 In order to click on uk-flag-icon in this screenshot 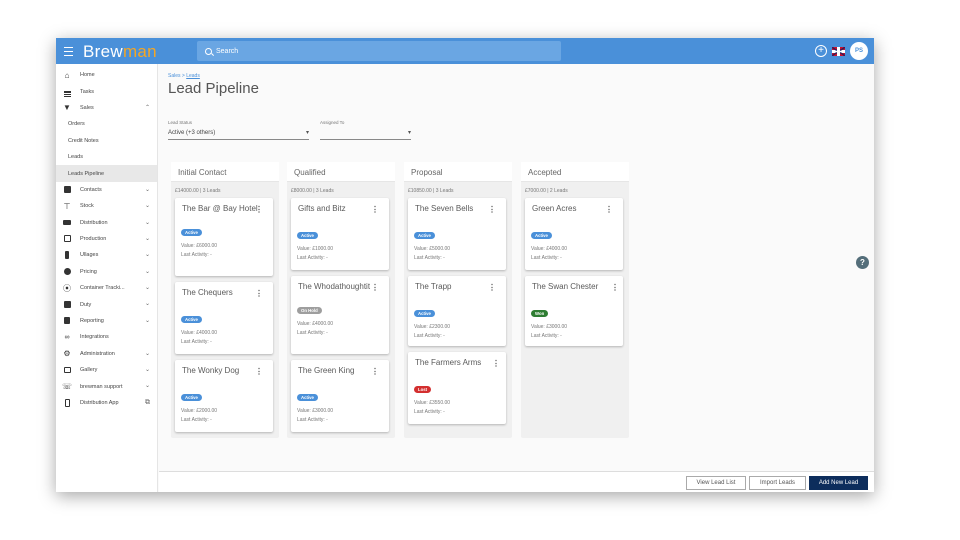, I will do `click(838, 51)`.